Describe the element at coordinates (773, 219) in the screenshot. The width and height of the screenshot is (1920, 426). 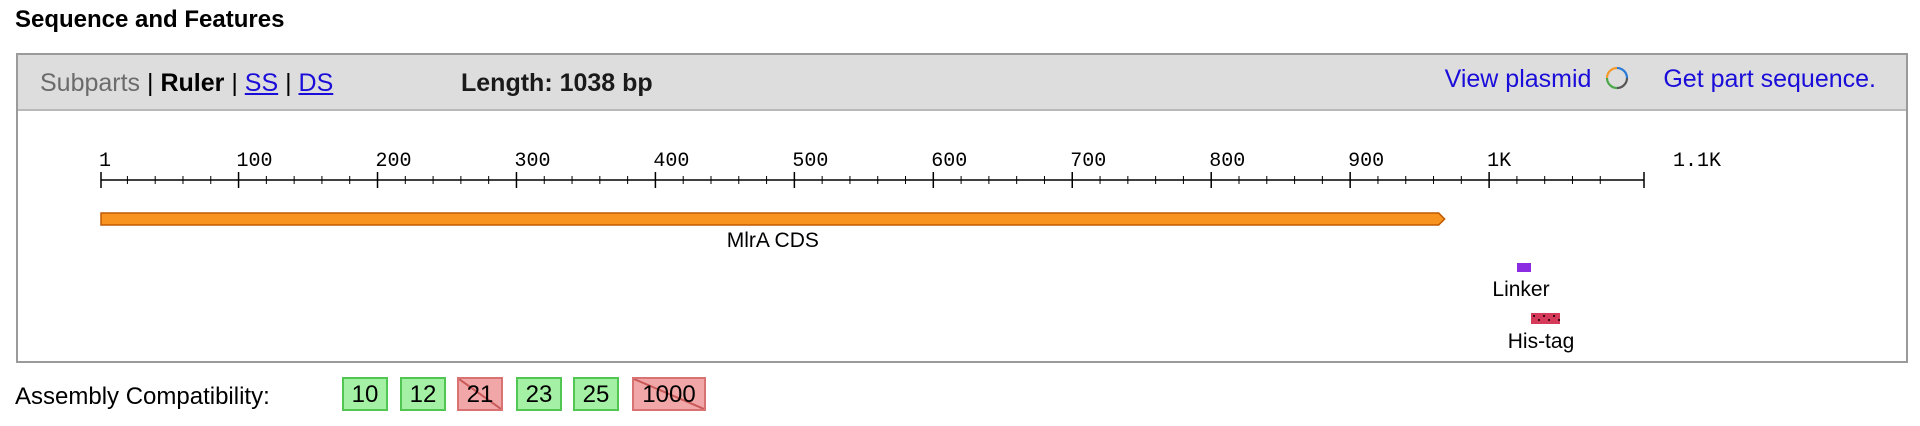
I see `feature-cds-arrow` at that location.